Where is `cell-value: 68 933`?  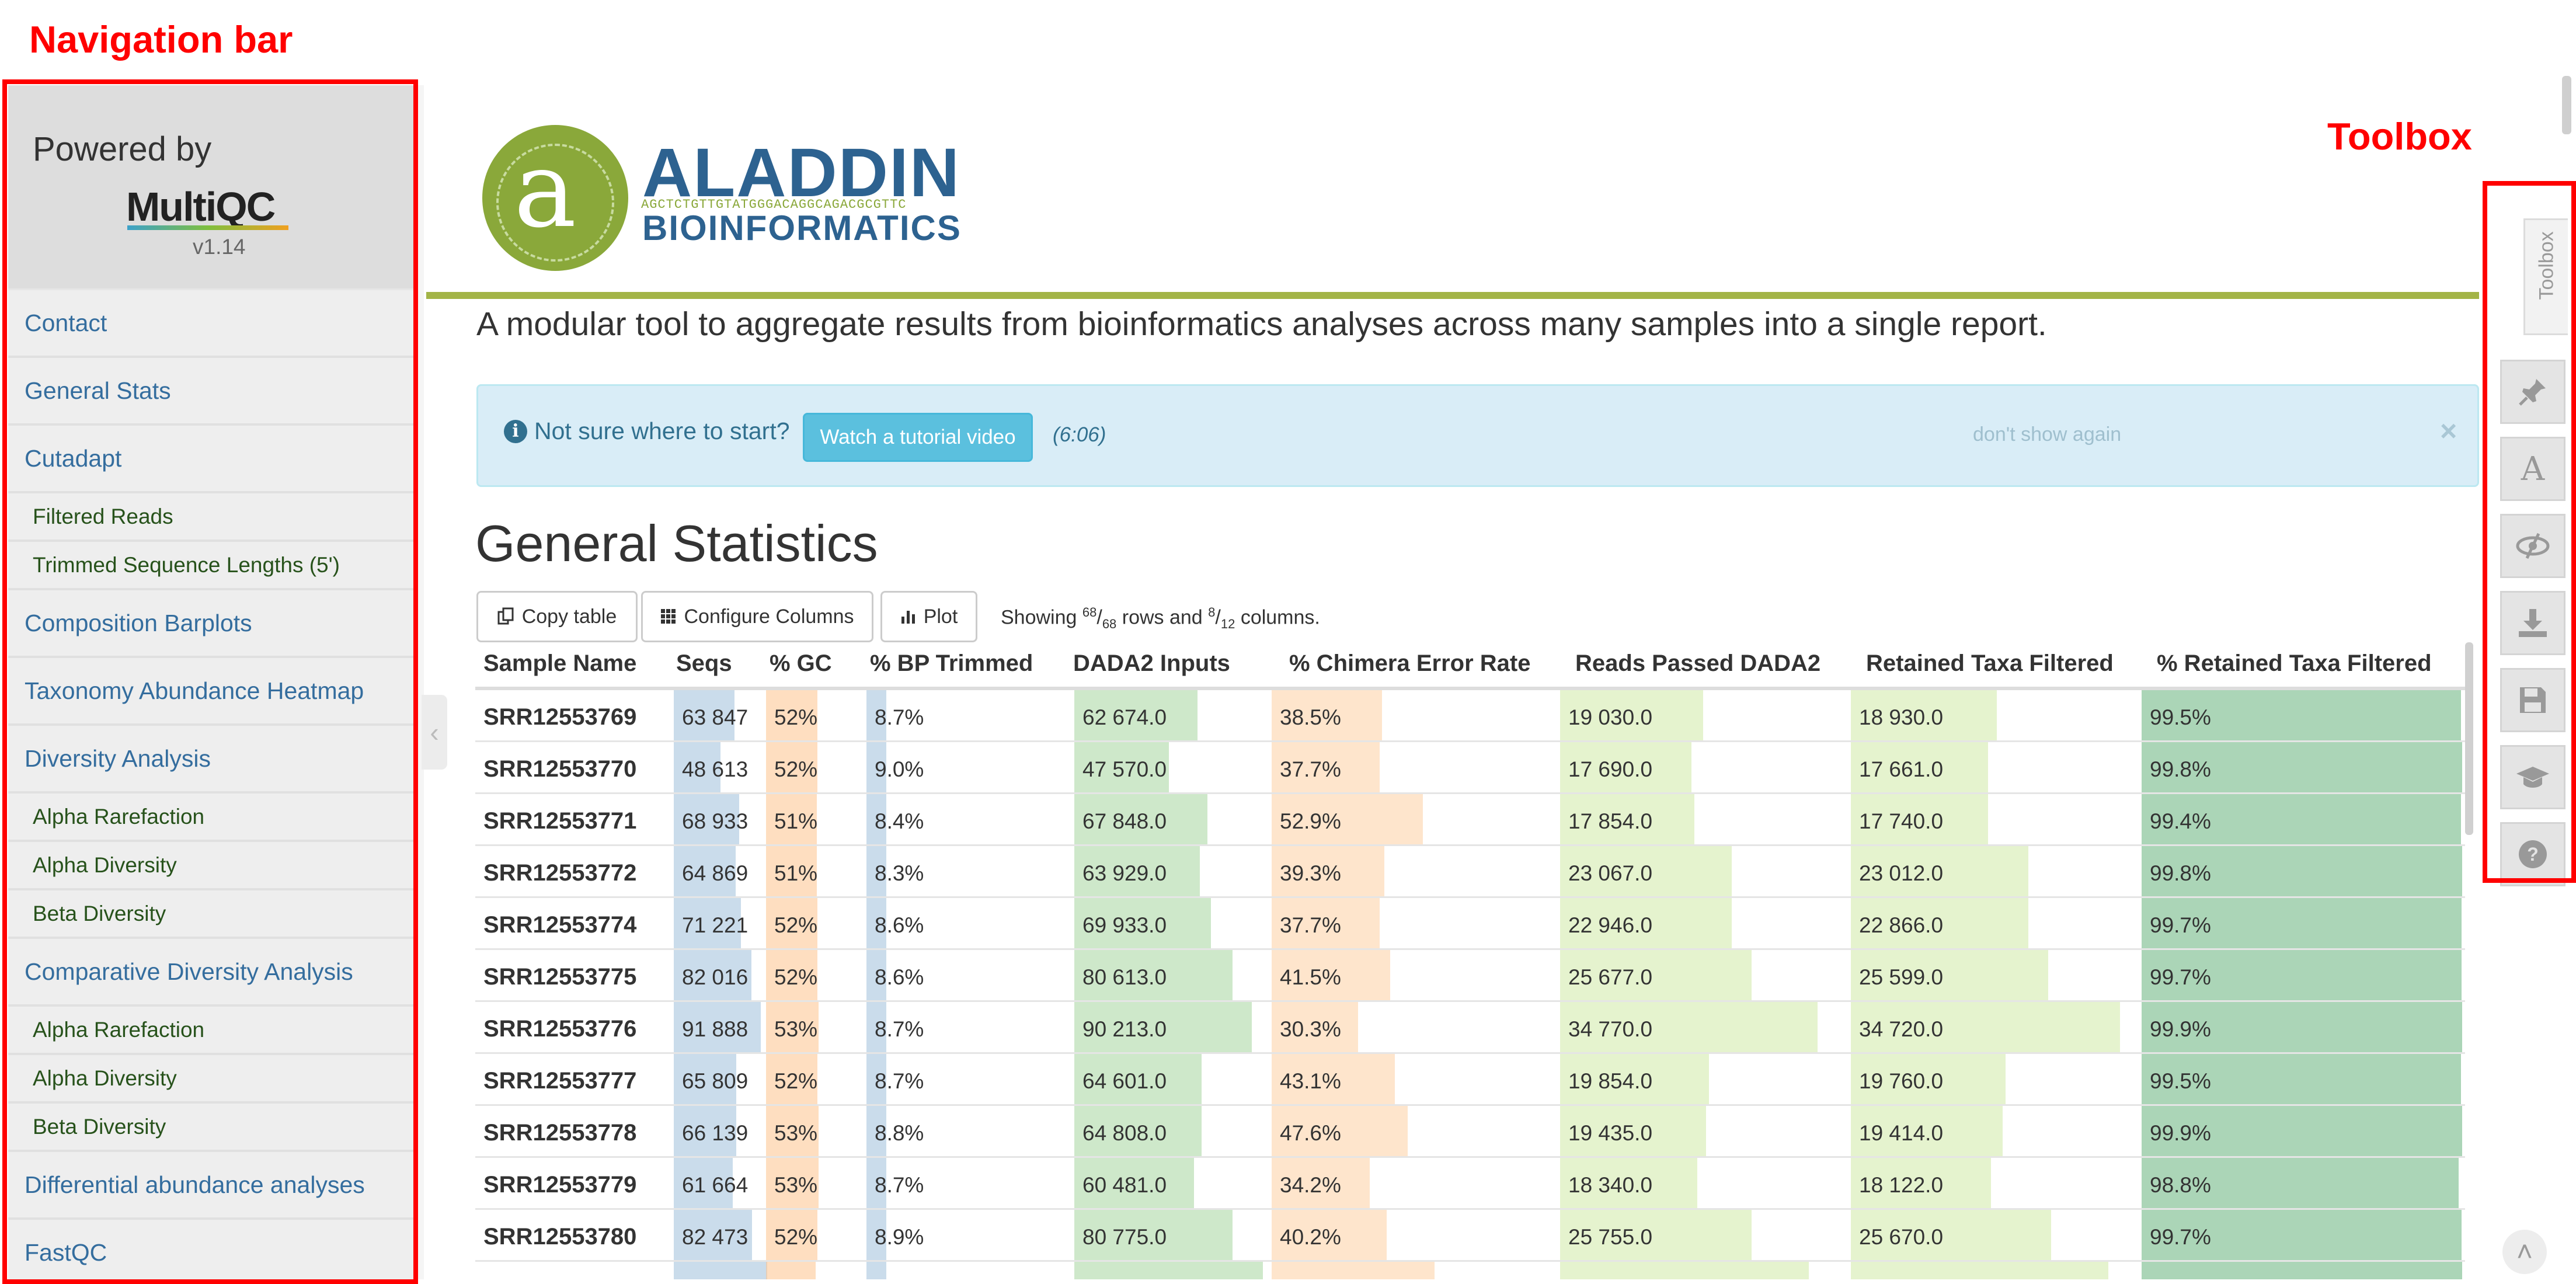 cell-value: 68 933 is located at coordinates (715, 821).